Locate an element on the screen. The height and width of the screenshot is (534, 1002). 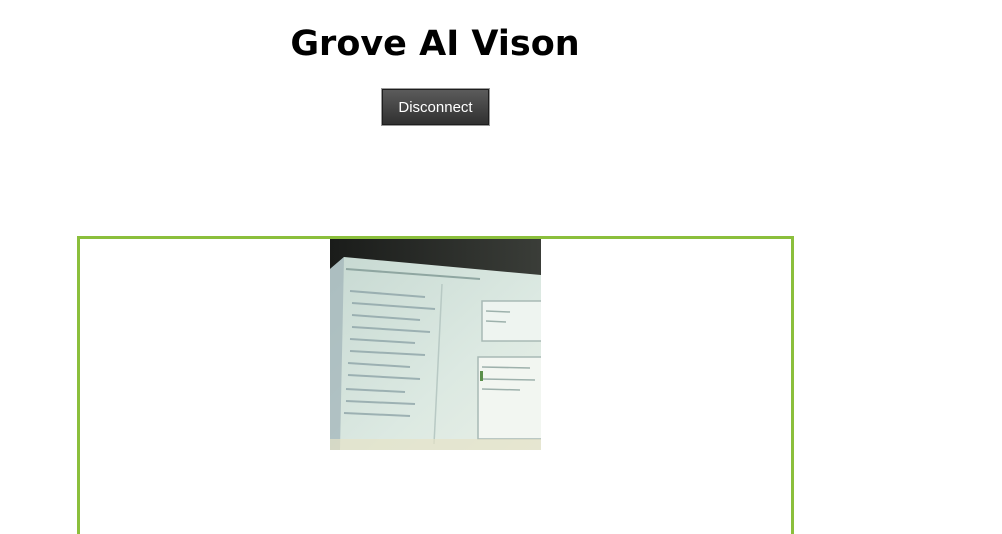
disconnect-button: Disconnect is located at coordinates (435, 107).